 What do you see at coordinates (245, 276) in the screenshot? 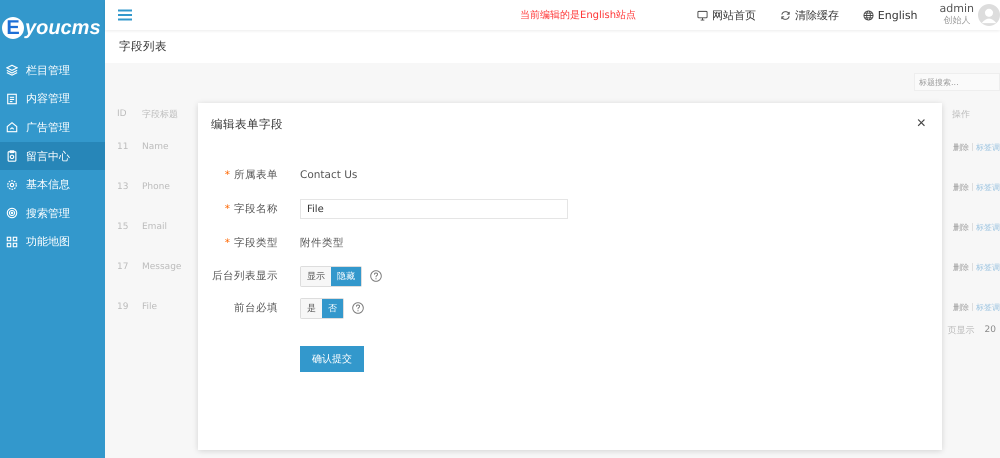
I see `field-label: 后台列表显示` at bounding box center [245, 276].